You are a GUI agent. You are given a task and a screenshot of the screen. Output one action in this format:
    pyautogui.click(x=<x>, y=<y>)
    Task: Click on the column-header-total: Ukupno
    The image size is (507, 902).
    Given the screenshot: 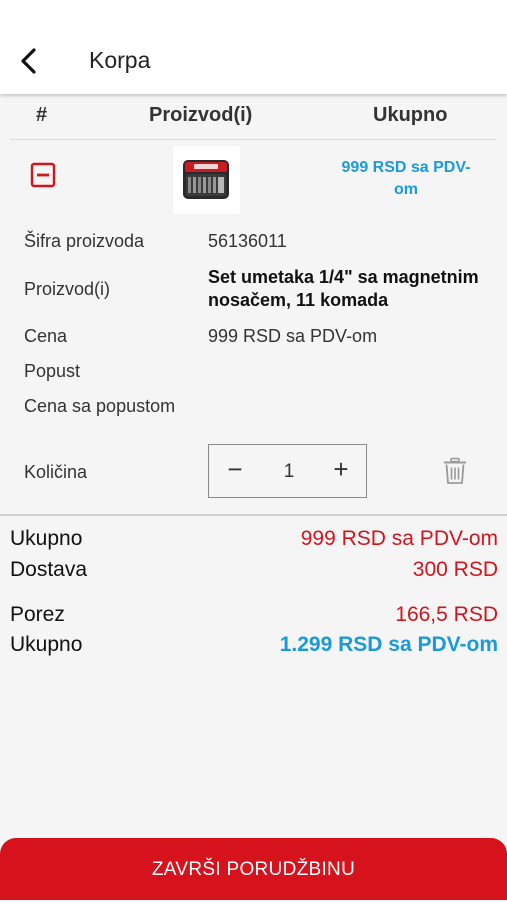 What is the action you would take?
    pyautogui.click(x=410, y=115)
    